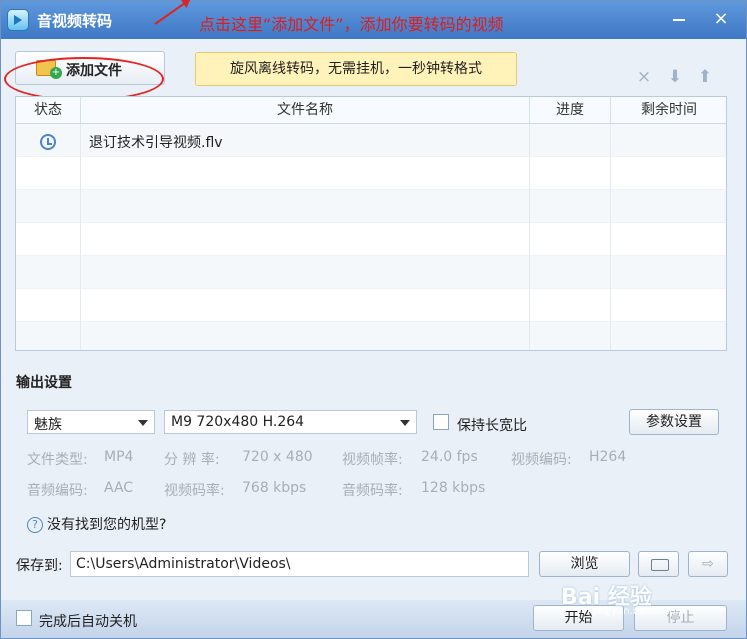  What do you see at coordinates (238, 422) in the screenshot?
I see `format-value: M9 720x480 H.264` at bounding box center [238, 422].